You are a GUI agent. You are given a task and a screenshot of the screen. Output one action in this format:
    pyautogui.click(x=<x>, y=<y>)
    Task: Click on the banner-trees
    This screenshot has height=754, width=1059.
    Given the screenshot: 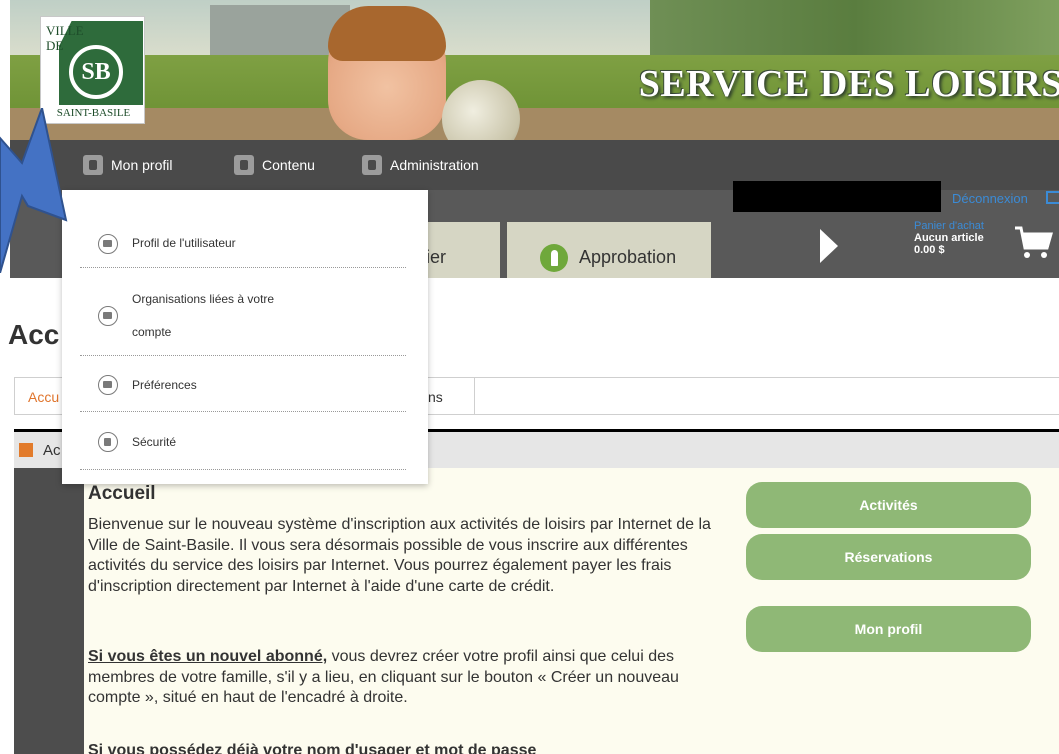 What is the action you would take?
    pyautogui.click(x=854, y=30)
    